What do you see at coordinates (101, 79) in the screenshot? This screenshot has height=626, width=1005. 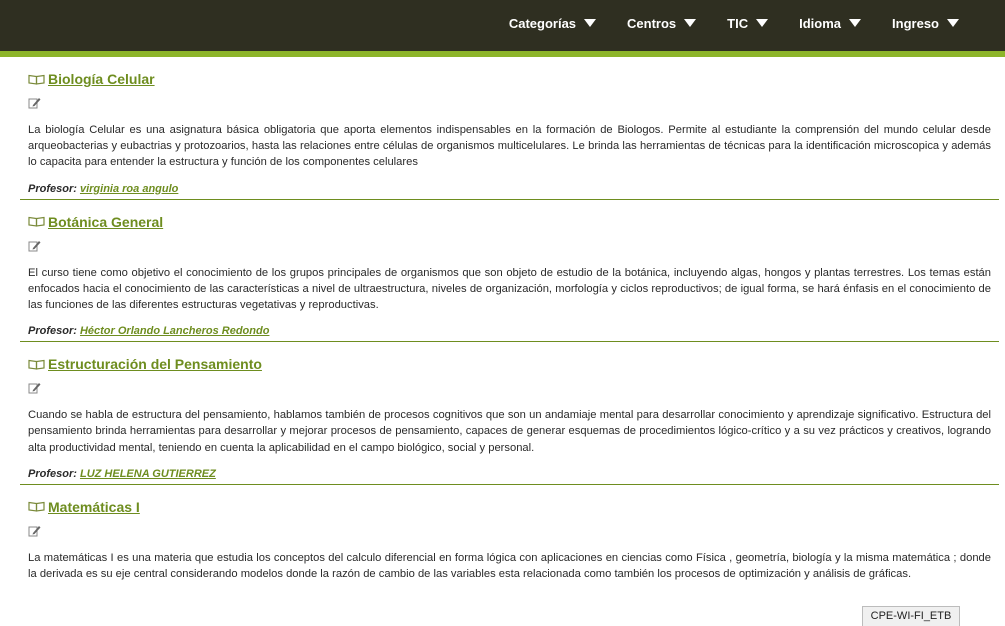 I see `course-title-link: Biología Celular` at bounding box center [101, 79].